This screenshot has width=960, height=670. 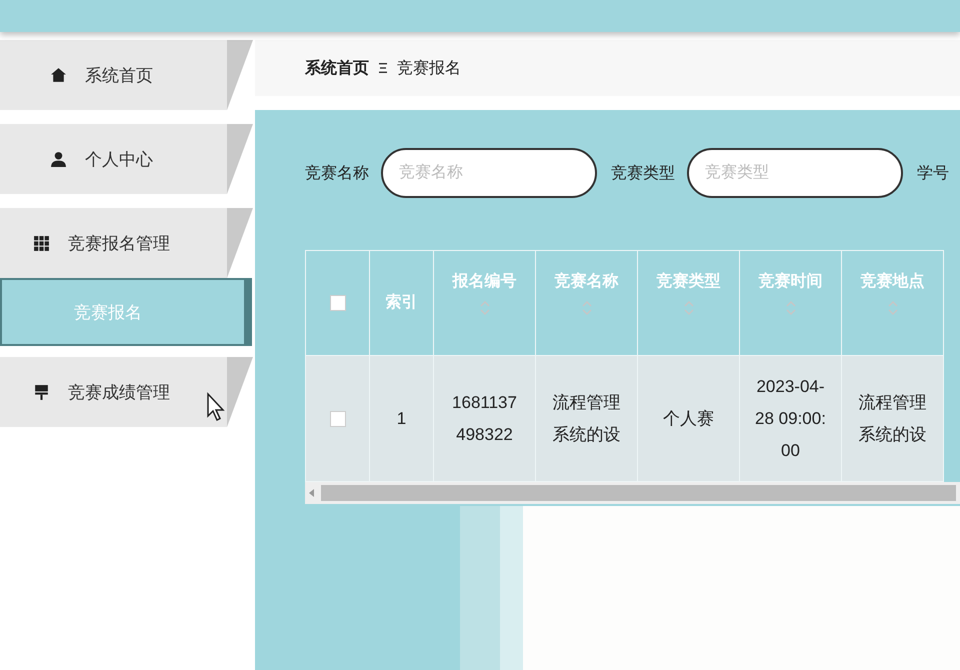 What do you see at coordinates (402, 303) in the screenshot?
I see `column-header: 索引` at bounding box center [402, 303].